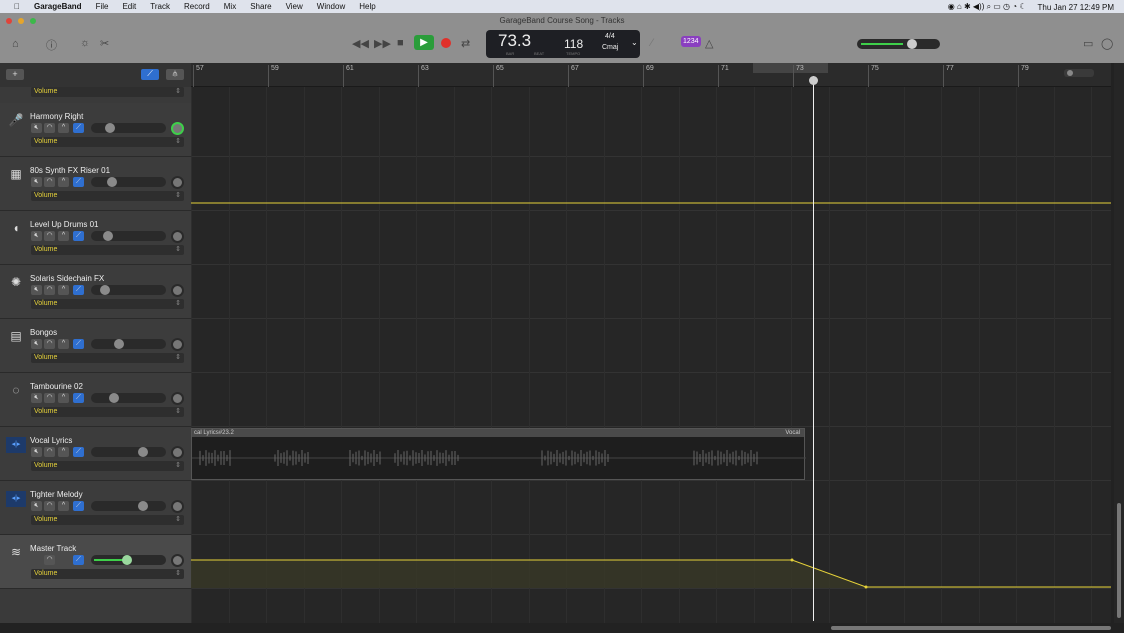 The width and height of the screenshot is (1124, 633). Describe the element at coordinates (294, 6) in the screenshot. I see `menu-view: View` at that location.